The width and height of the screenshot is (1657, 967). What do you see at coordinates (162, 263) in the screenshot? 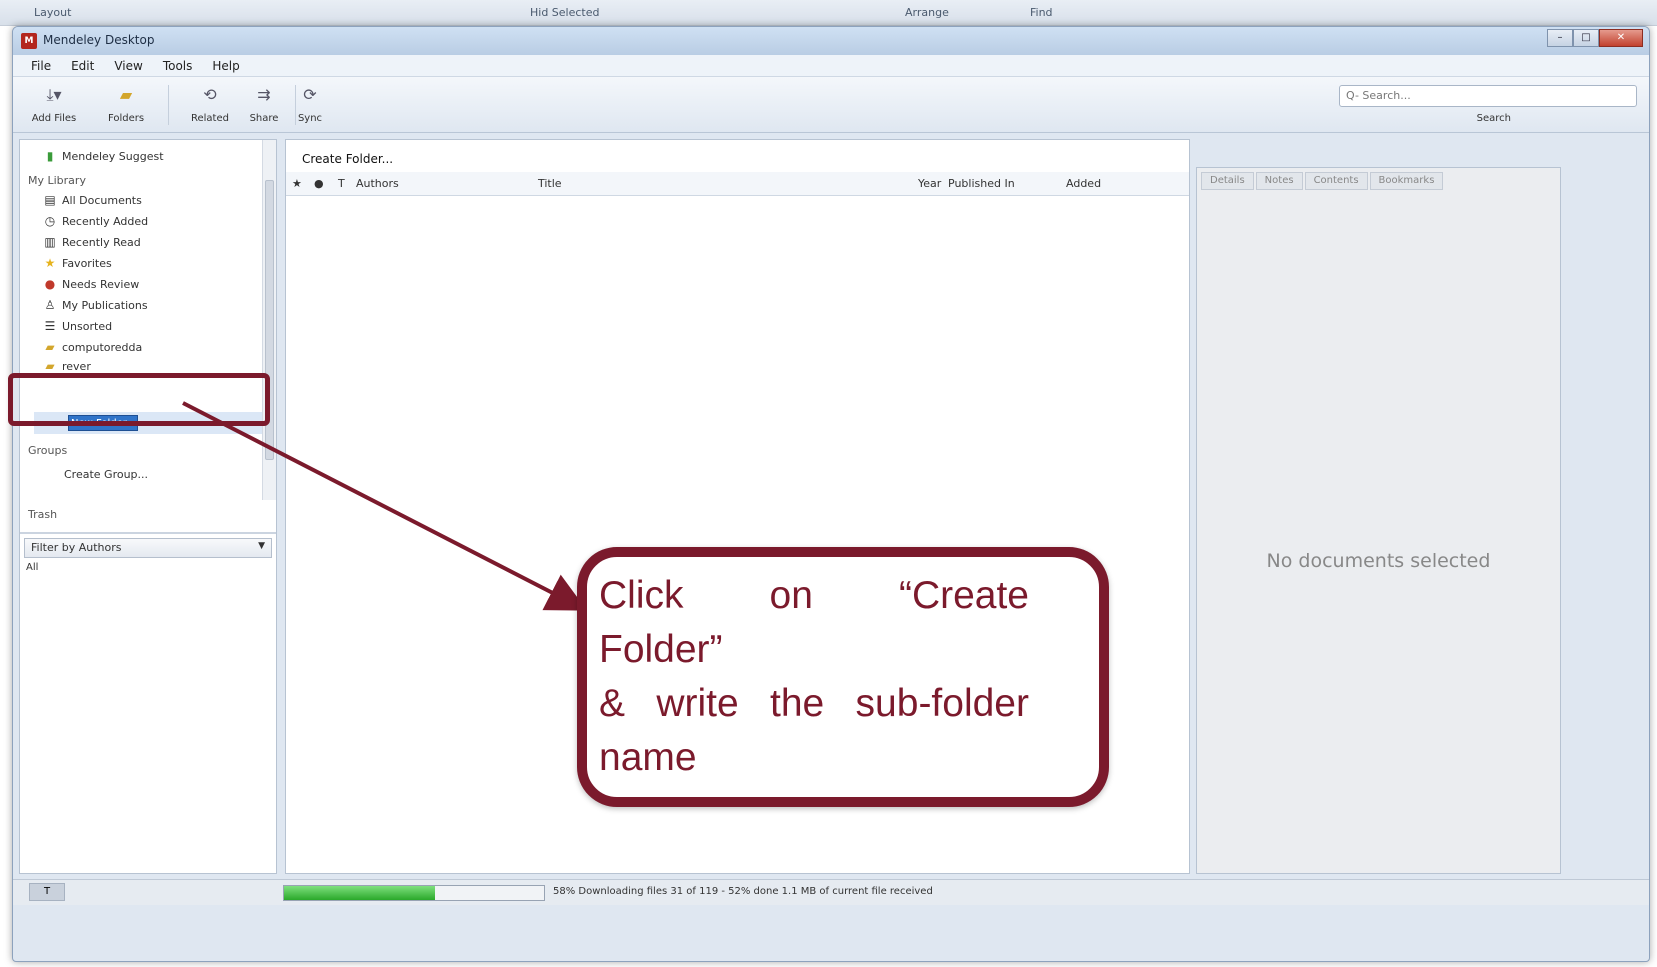
I see `sidebar-item-favorites: ★ Favorites` at bounding box center [162, 263].